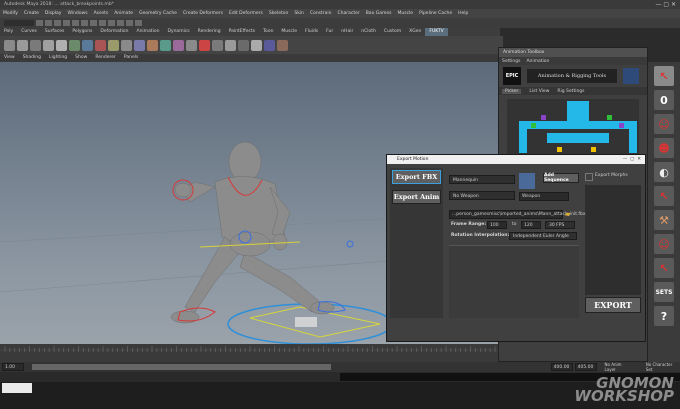 The image size is (680, 409). What do you see at coordinates (243, 45) in the screenshot?
I see `shelf-render-icon` at bounding box center [243, 45].